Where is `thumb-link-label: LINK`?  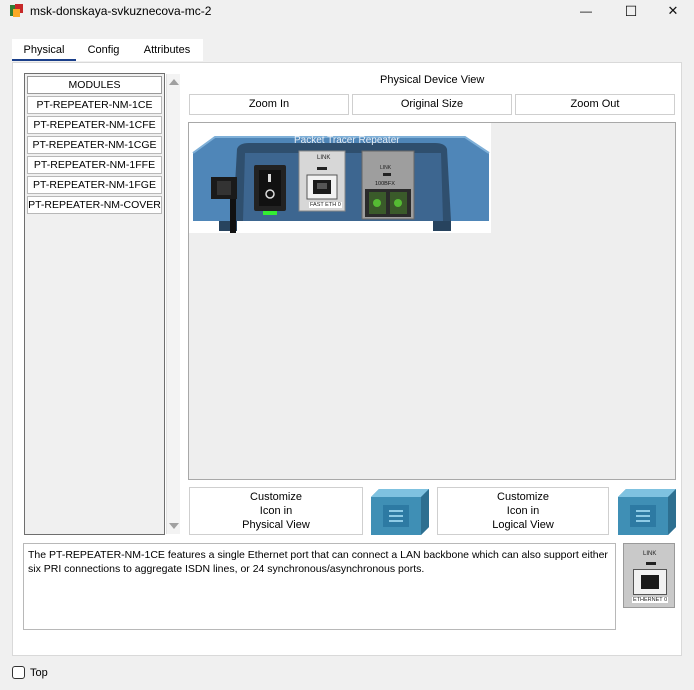
thumb-link-label: LINK is located at coordinates (650, 554).